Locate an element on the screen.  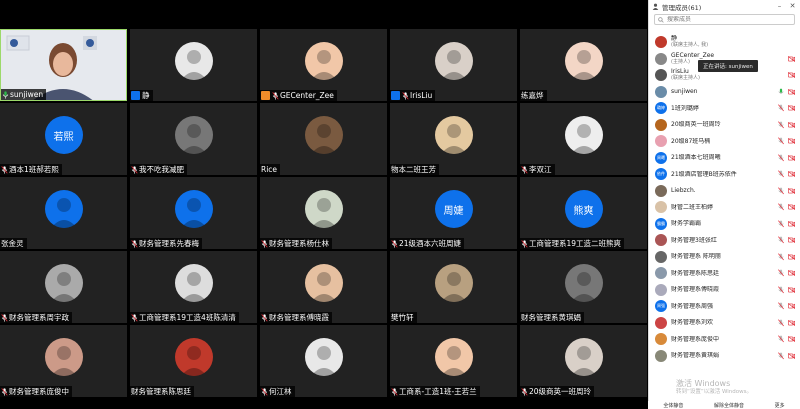
participant-tile: 工商管理系19工造4班陈清清 is located at coordinates (193, 287).